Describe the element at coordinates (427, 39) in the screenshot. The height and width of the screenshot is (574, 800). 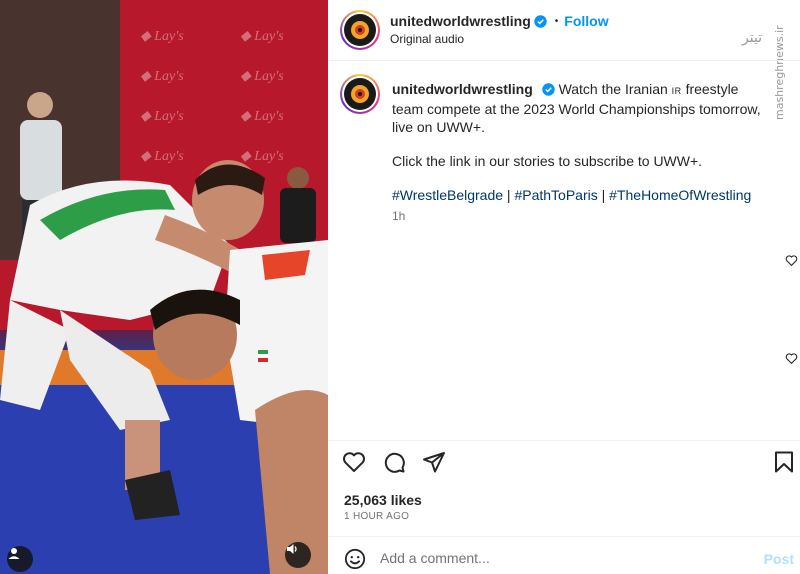
I see `original-audio-link: Original audio` at that location.